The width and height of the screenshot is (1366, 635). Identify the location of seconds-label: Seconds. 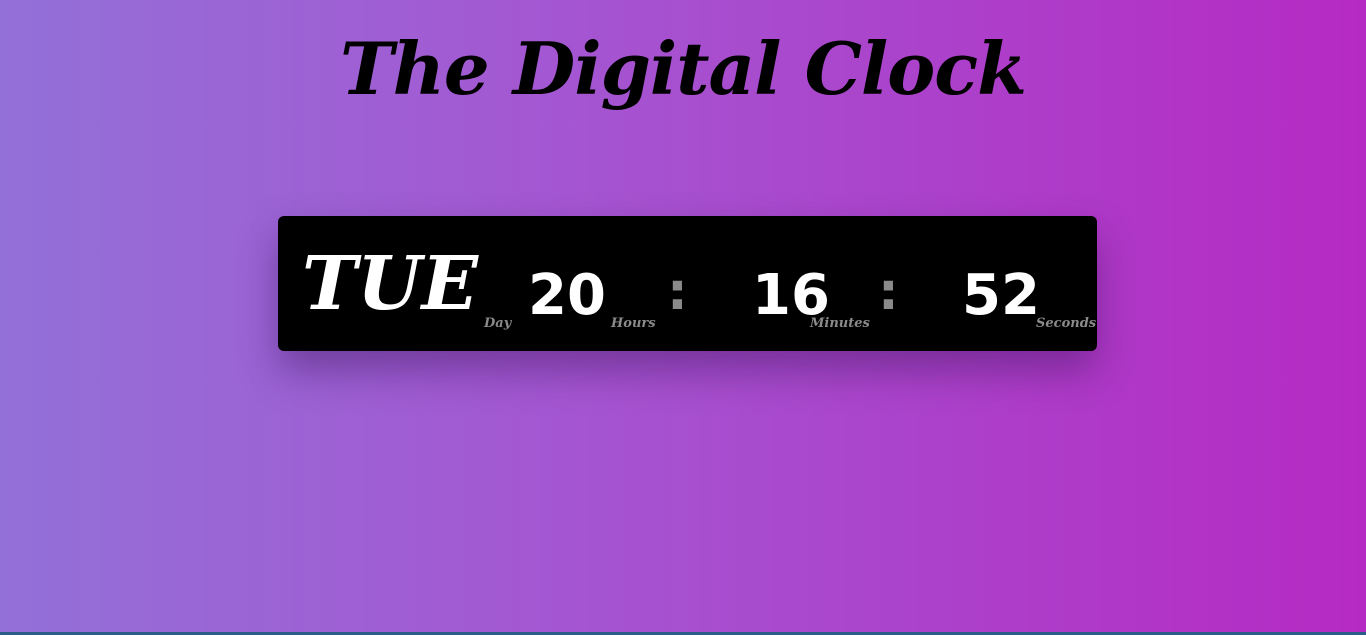
(1066, 323).